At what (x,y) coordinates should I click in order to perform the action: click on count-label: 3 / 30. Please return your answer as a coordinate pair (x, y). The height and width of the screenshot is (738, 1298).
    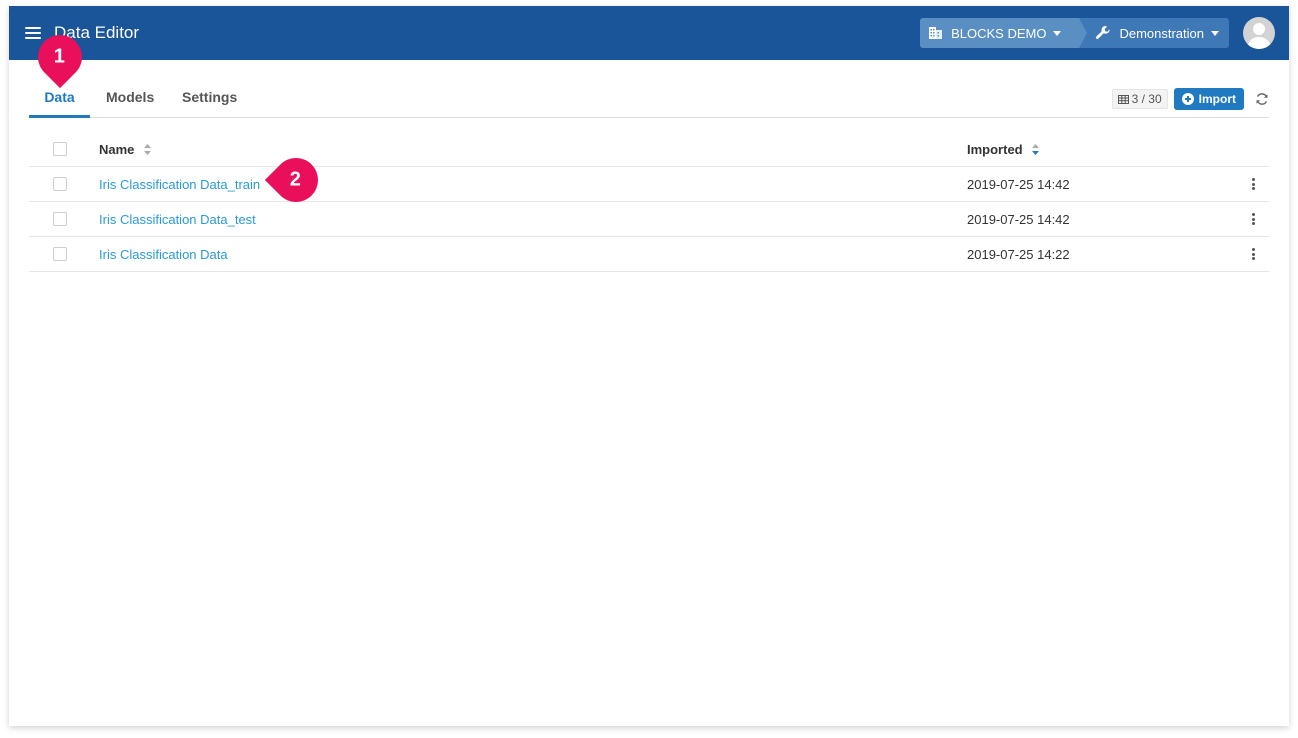
    Looking at the image, I should click on (1146, 99).